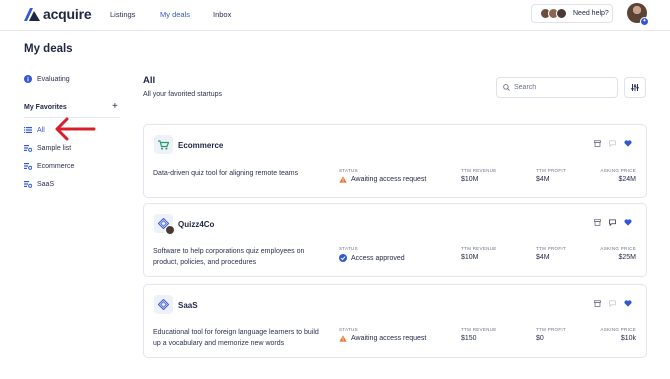 The image size is (670, 379). I want to click on sidebar-item-label: Sample list, so click(54, 148).